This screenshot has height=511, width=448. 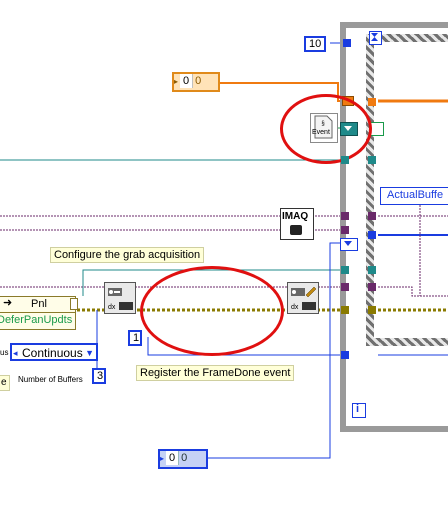 I want to click on imaq-session-node: IMAQ, so click(x=297, y=224).